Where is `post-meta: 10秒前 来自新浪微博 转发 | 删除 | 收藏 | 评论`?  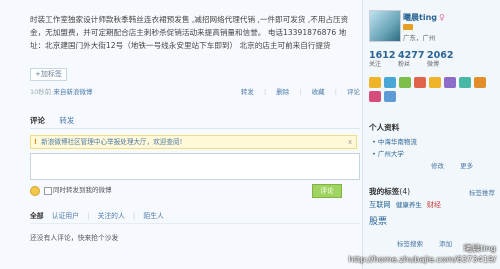 post-meta: 10秒前 来自新浪微博 转发 | 删除 | 收藏 | 评论 is located at coordinates (195, 92).